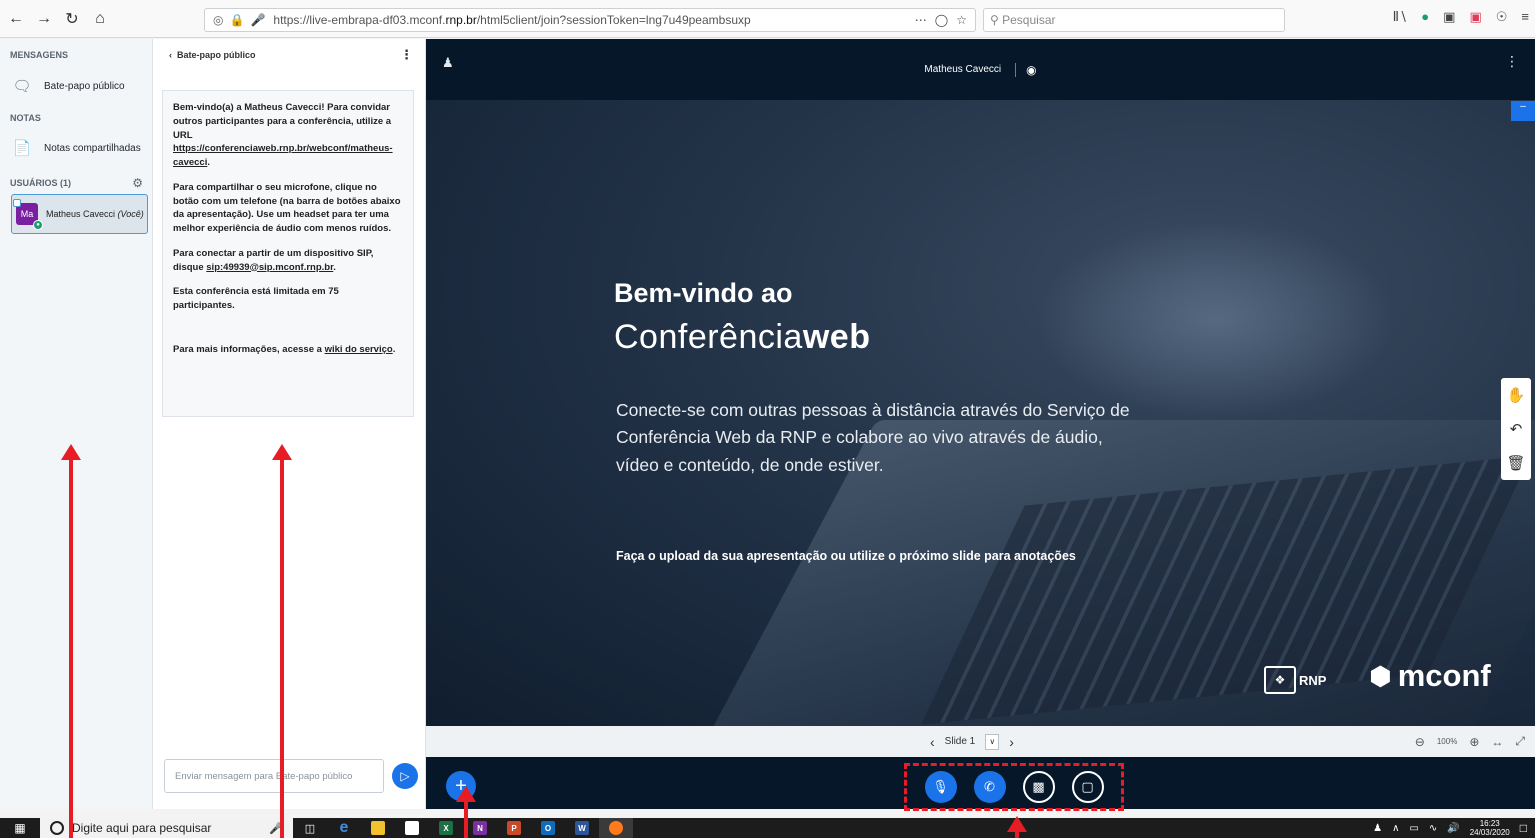 Image resolution: width=1535 pixels, height=838 pixels. I want to click on reader-view-icon: ▣, so click(1449, 17).